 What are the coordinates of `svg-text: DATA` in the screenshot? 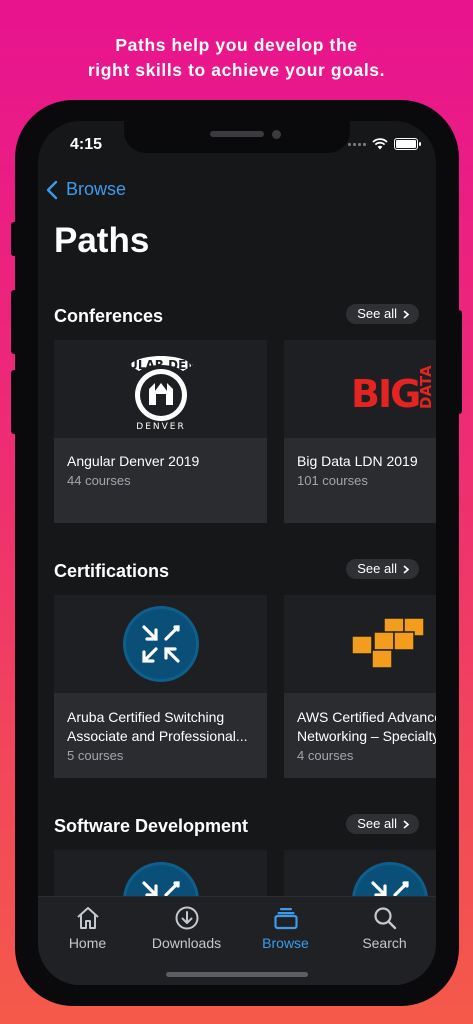 It's located at (426, 387).